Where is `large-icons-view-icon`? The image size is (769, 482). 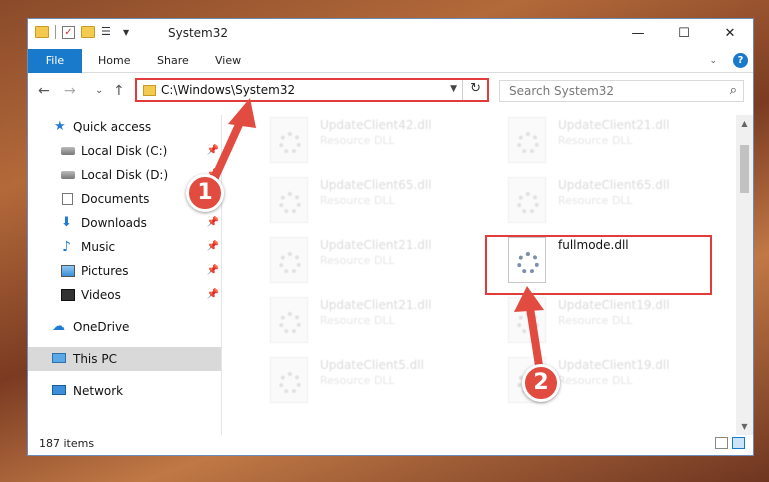
large-icons-view-icon is located at coordinates (738, 443).